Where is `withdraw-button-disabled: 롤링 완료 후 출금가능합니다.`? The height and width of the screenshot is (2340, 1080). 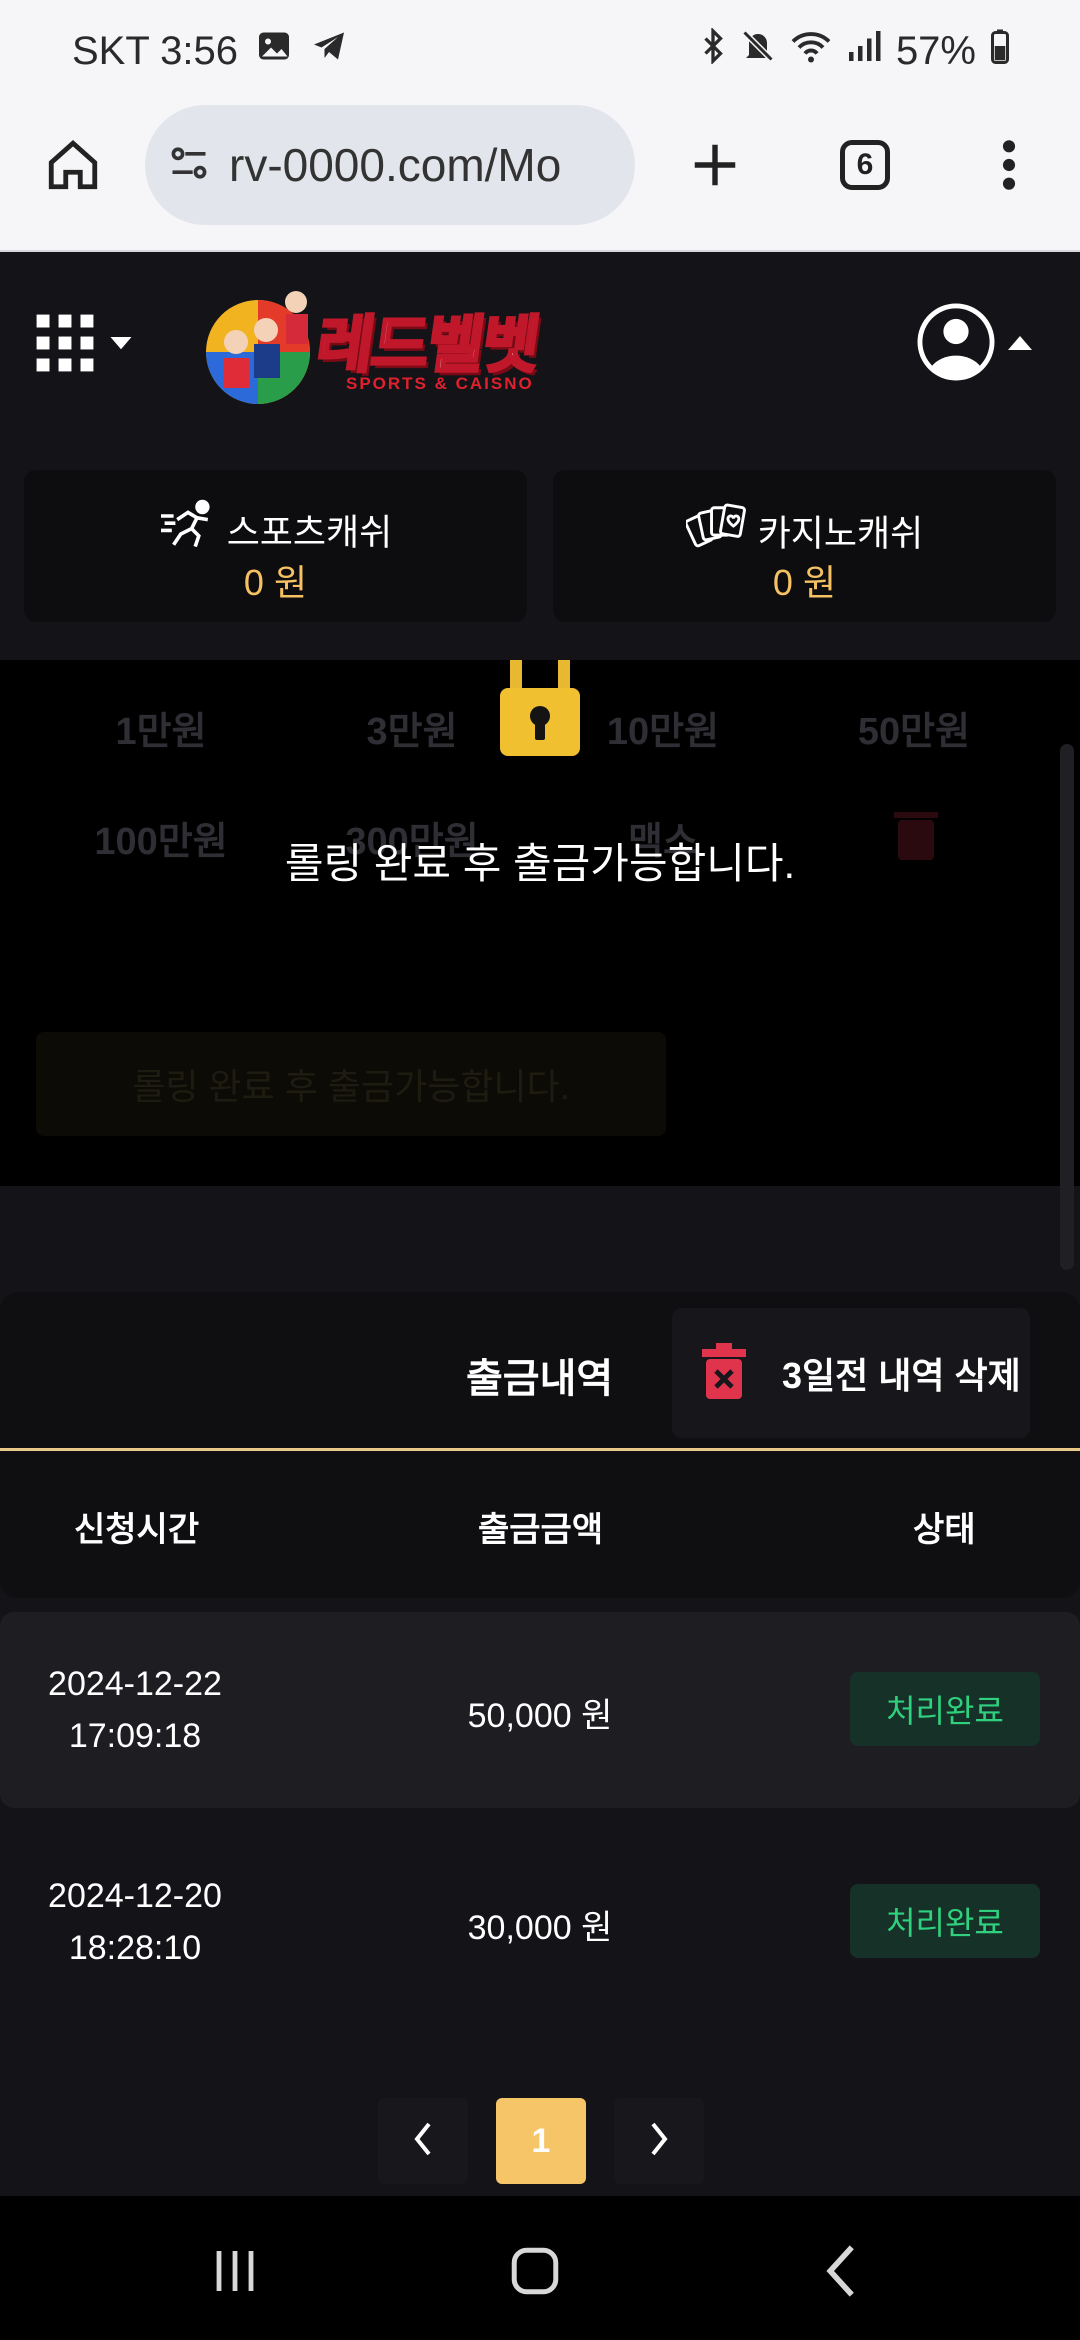
withdraw-button-disabled: 롤링 완료 후 출금가능합니다. is located at coordinates (351, 1084).